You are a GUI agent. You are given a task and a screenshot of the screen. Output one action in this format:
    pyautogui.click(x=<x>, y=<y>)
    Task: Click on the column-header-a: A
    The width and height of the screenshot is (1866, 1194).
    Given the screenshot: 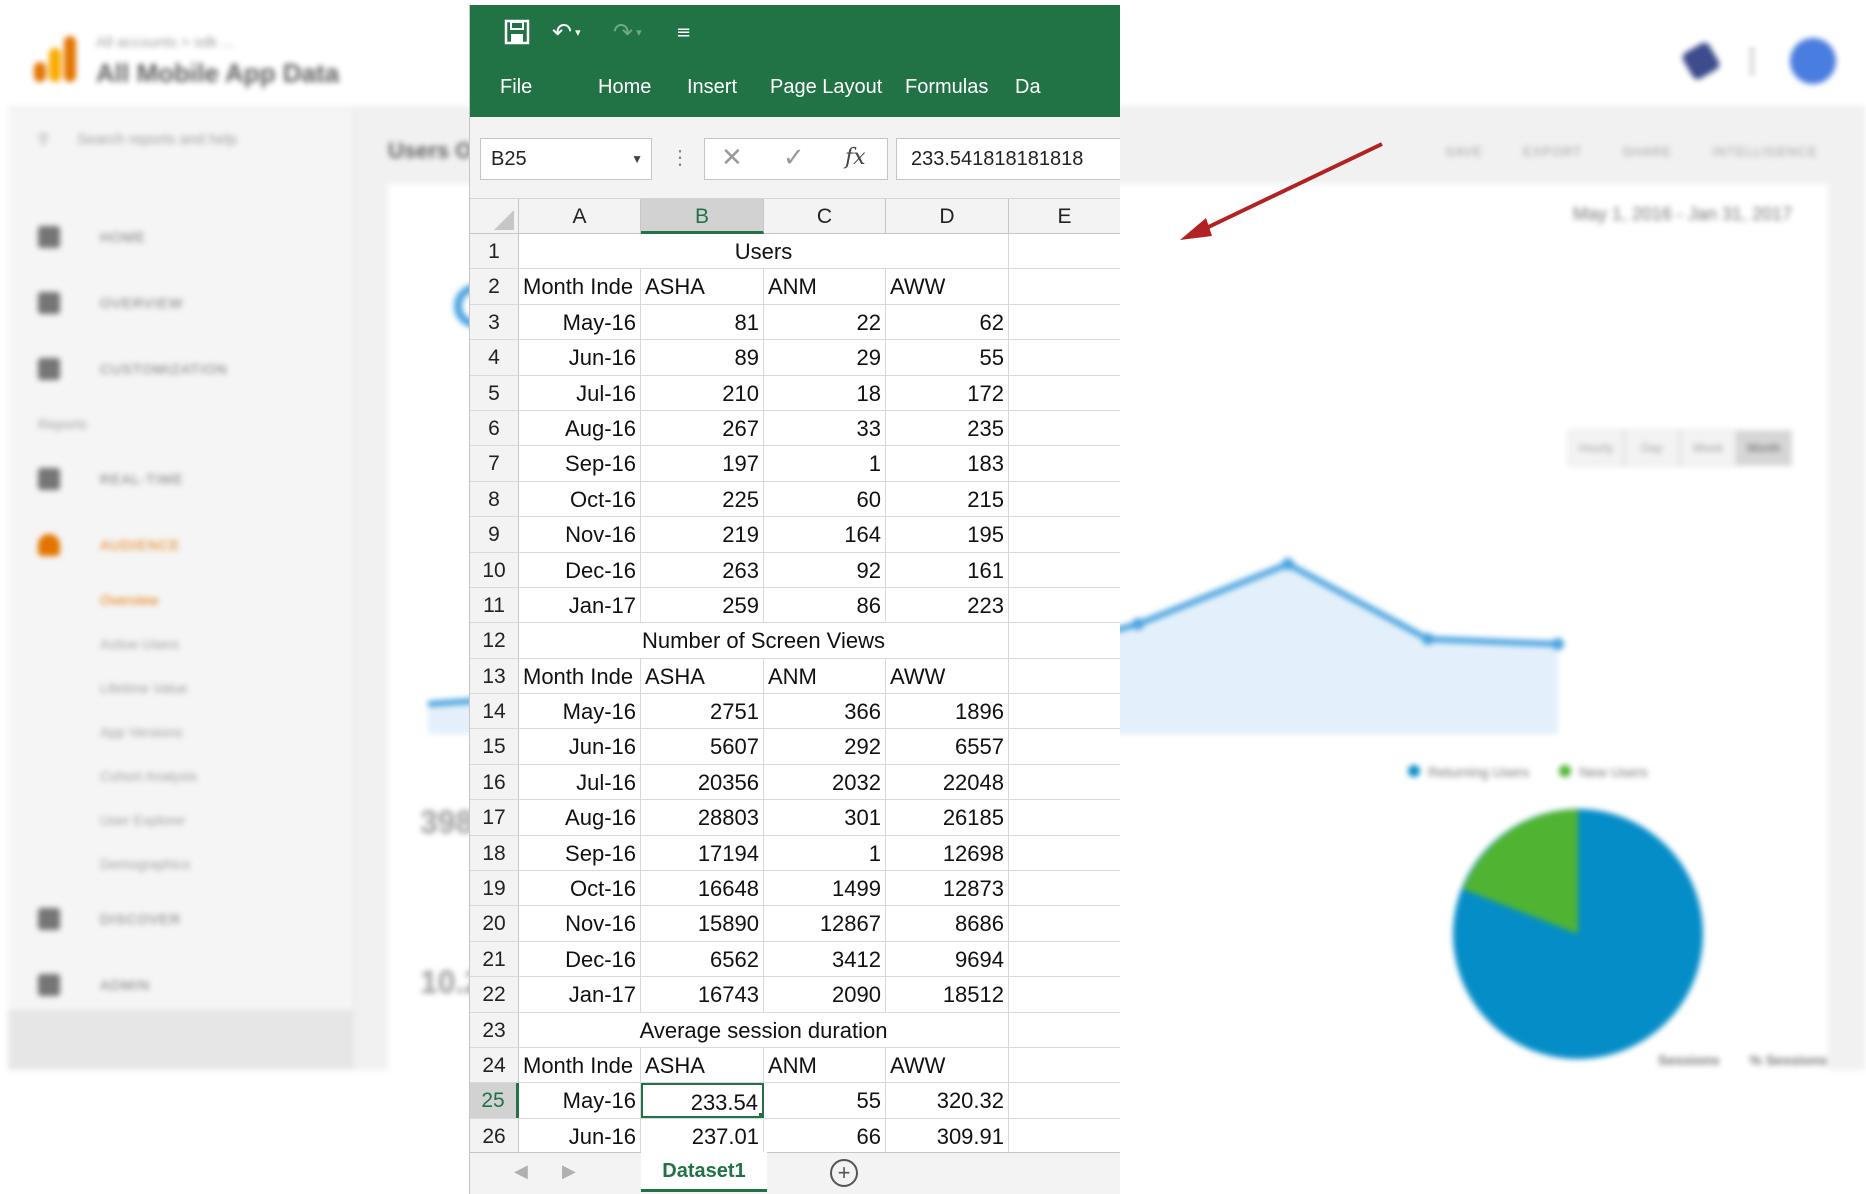 What is the action you would take?
    pyautogui.click(x=580, y=216)
    